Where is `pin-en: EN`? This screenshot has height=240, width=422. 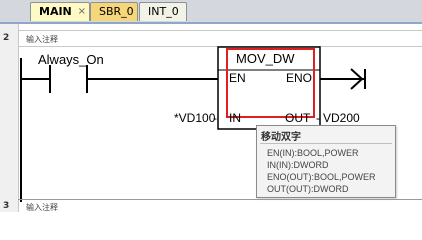 pin-en: EN is located at coordinates (237, 78).